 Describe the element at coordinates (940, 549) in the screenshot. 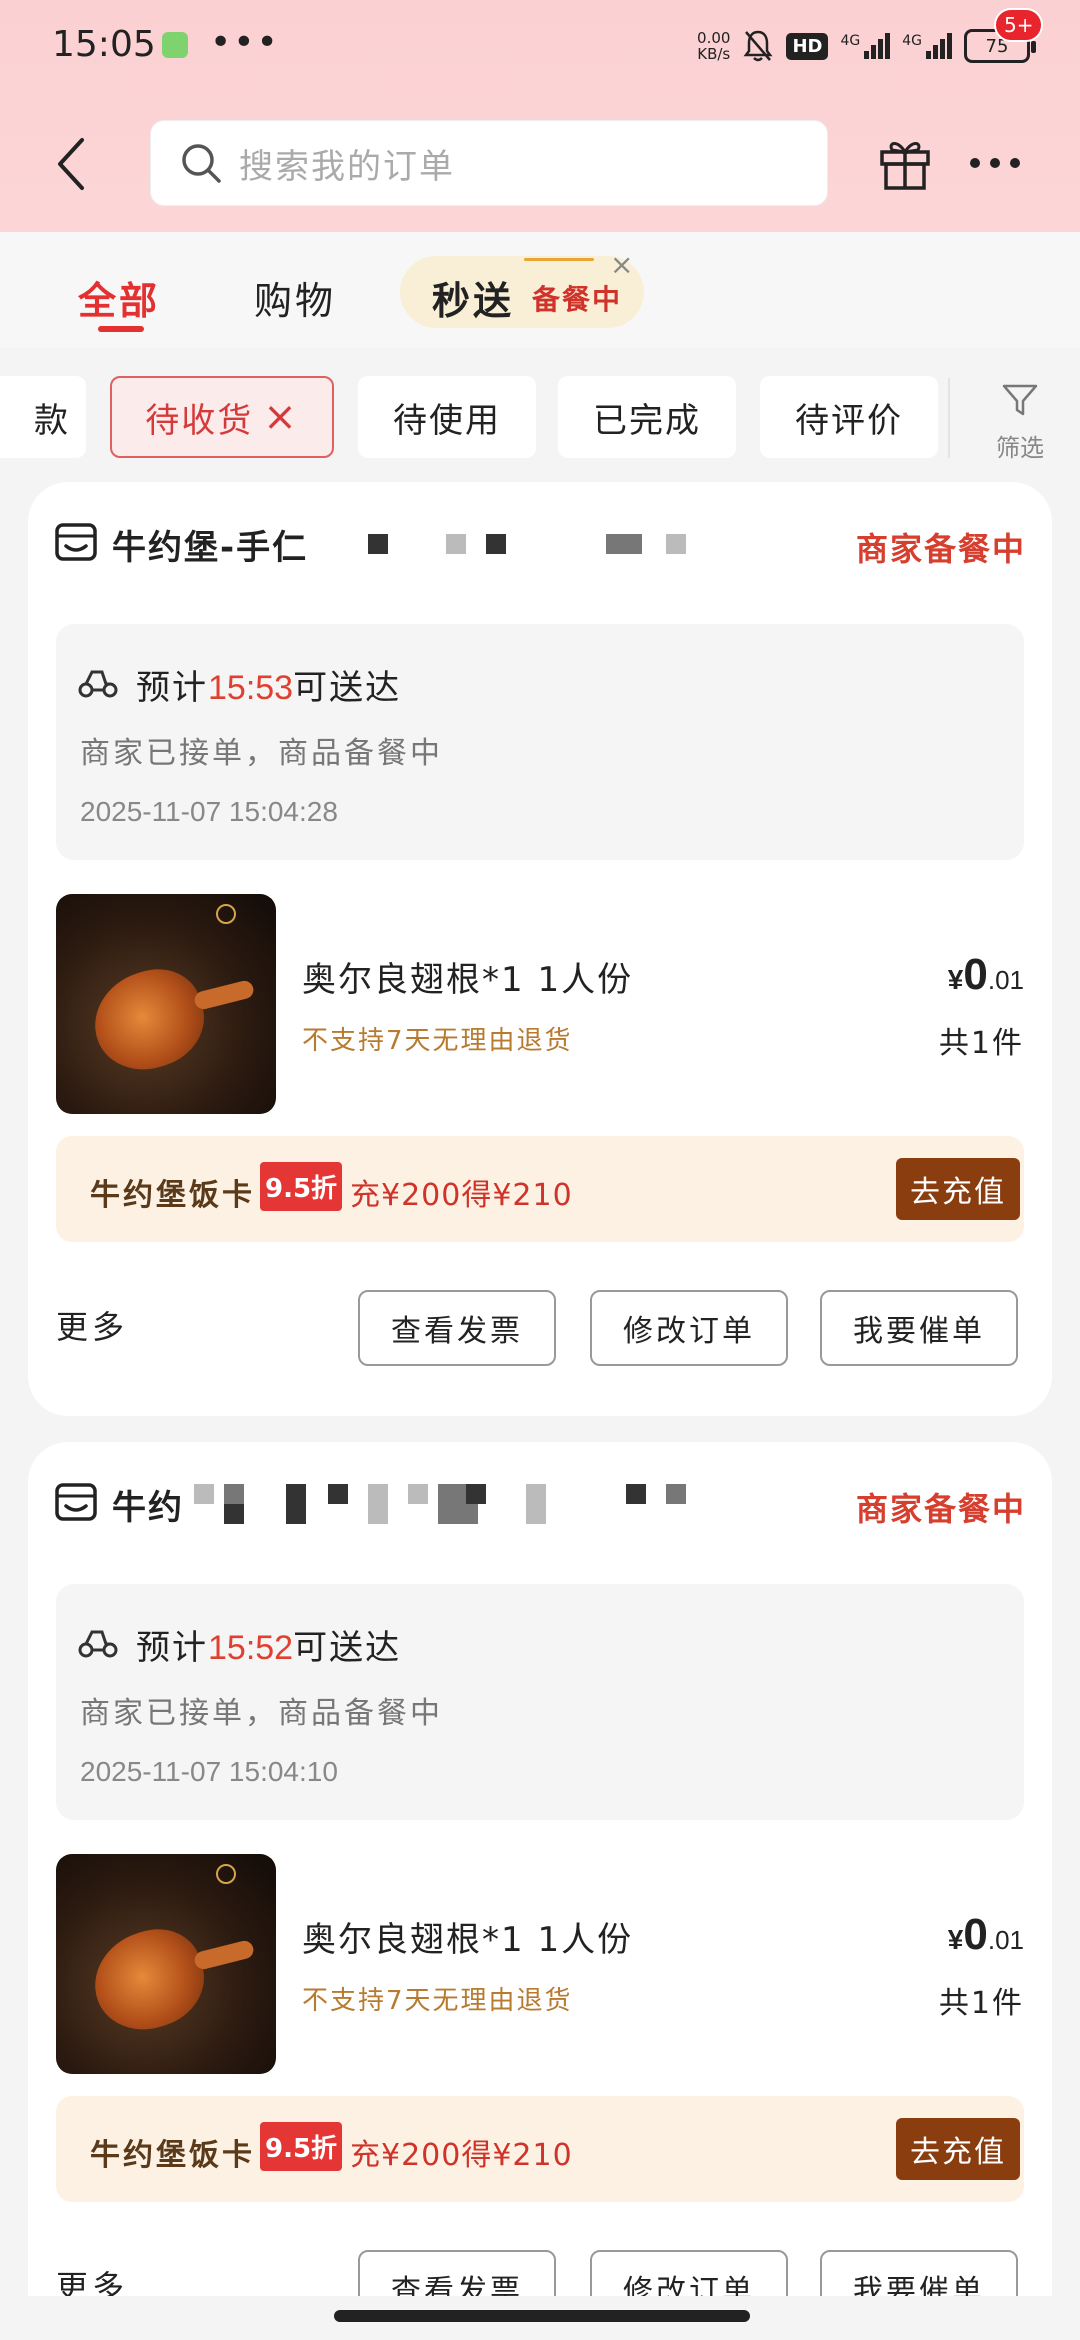

I see `order-status: 商家备餐中` at that location.